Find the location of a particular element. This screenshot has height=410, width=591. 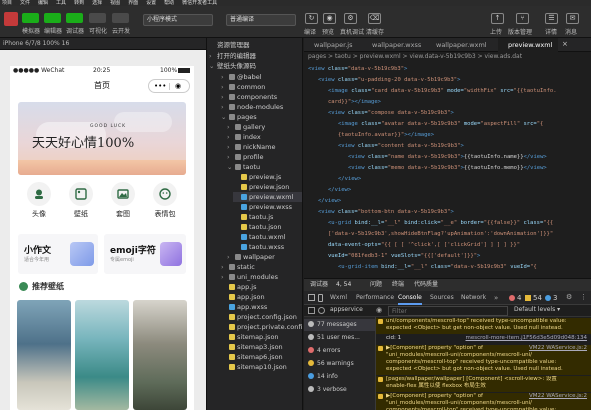

compile-icon: ↻ is located at coordinates (311, 18).